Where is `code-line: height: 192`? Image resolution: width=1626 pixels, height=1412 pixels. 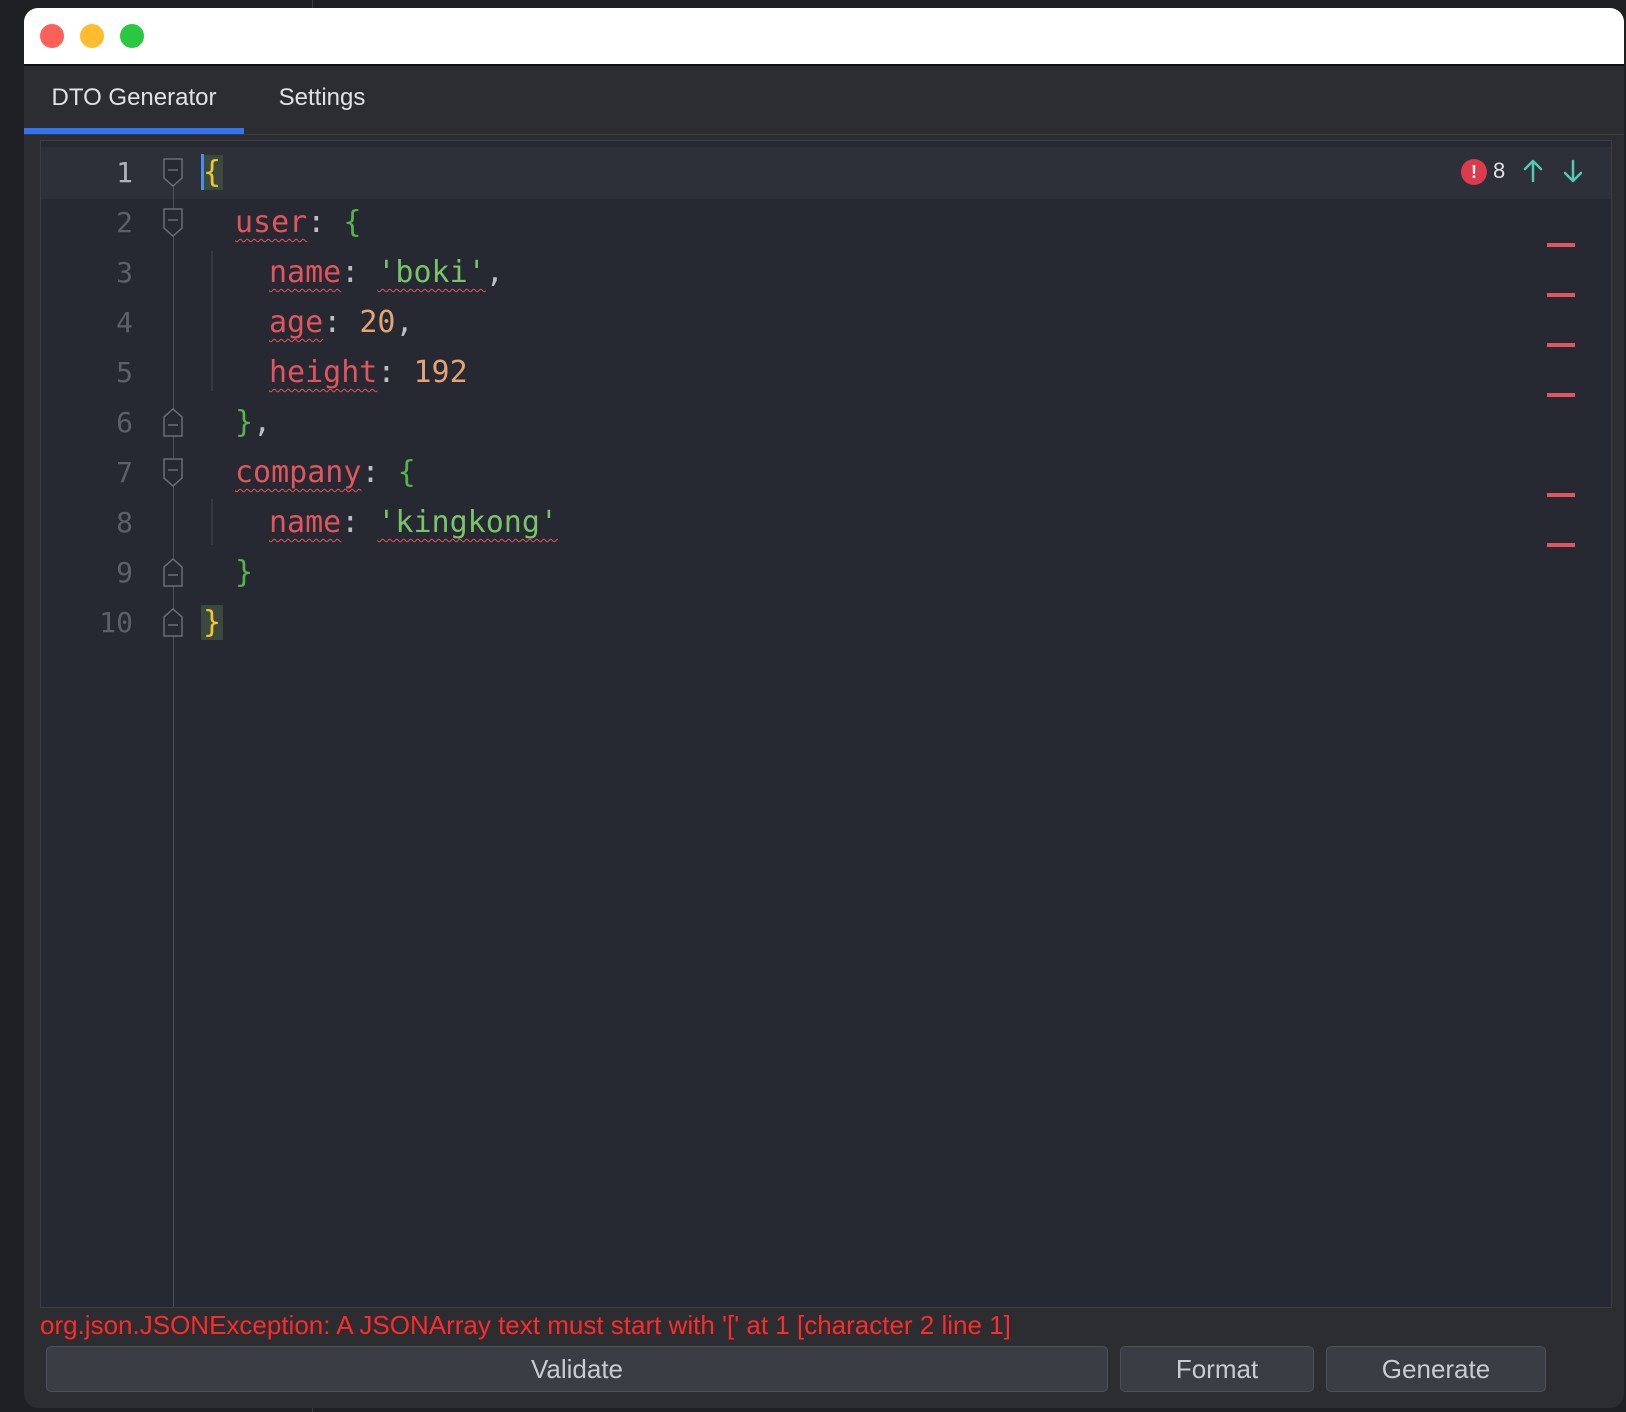 code-line: height: 192 is located at coordinates (368, 373).